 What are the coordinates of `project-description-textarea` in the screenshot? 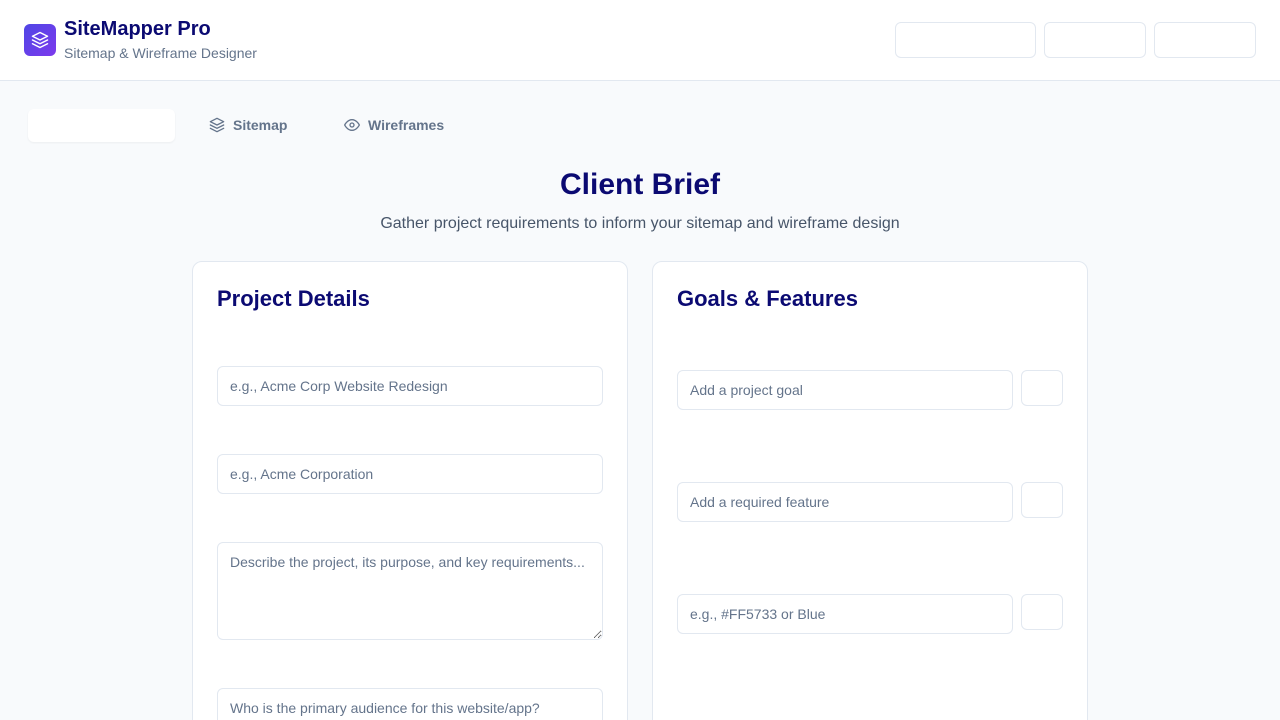 It's located at (410, 591).